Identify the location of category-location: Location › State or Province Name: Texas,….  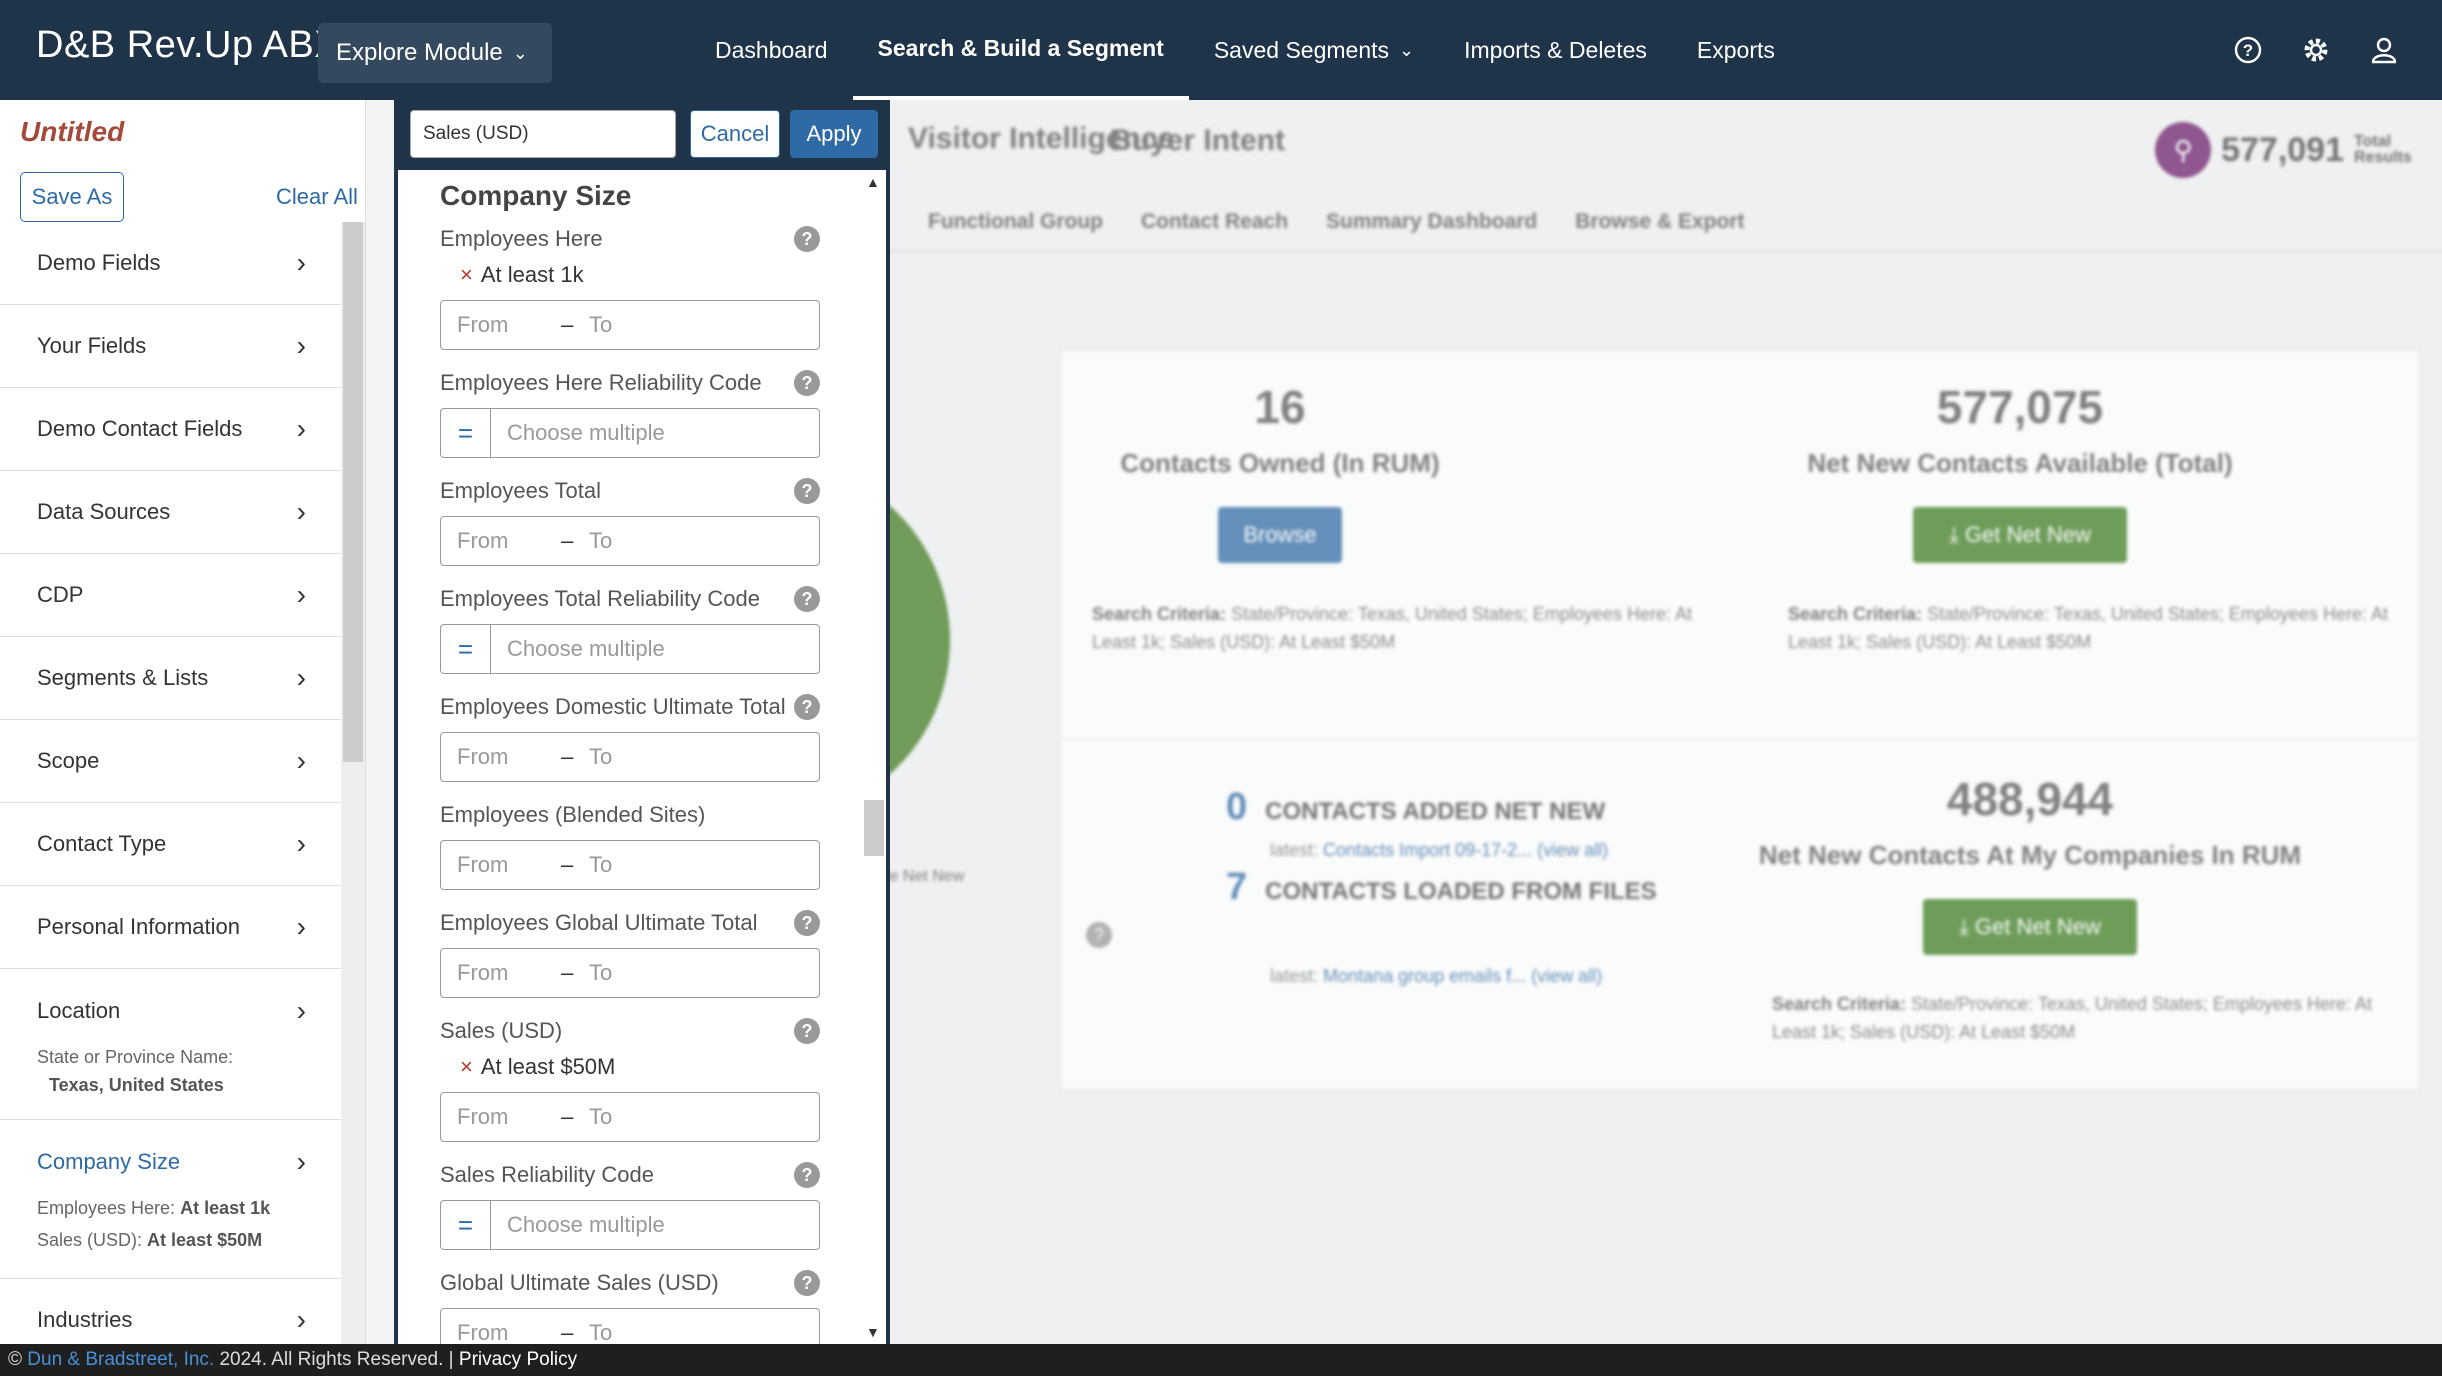
(171, 1044).